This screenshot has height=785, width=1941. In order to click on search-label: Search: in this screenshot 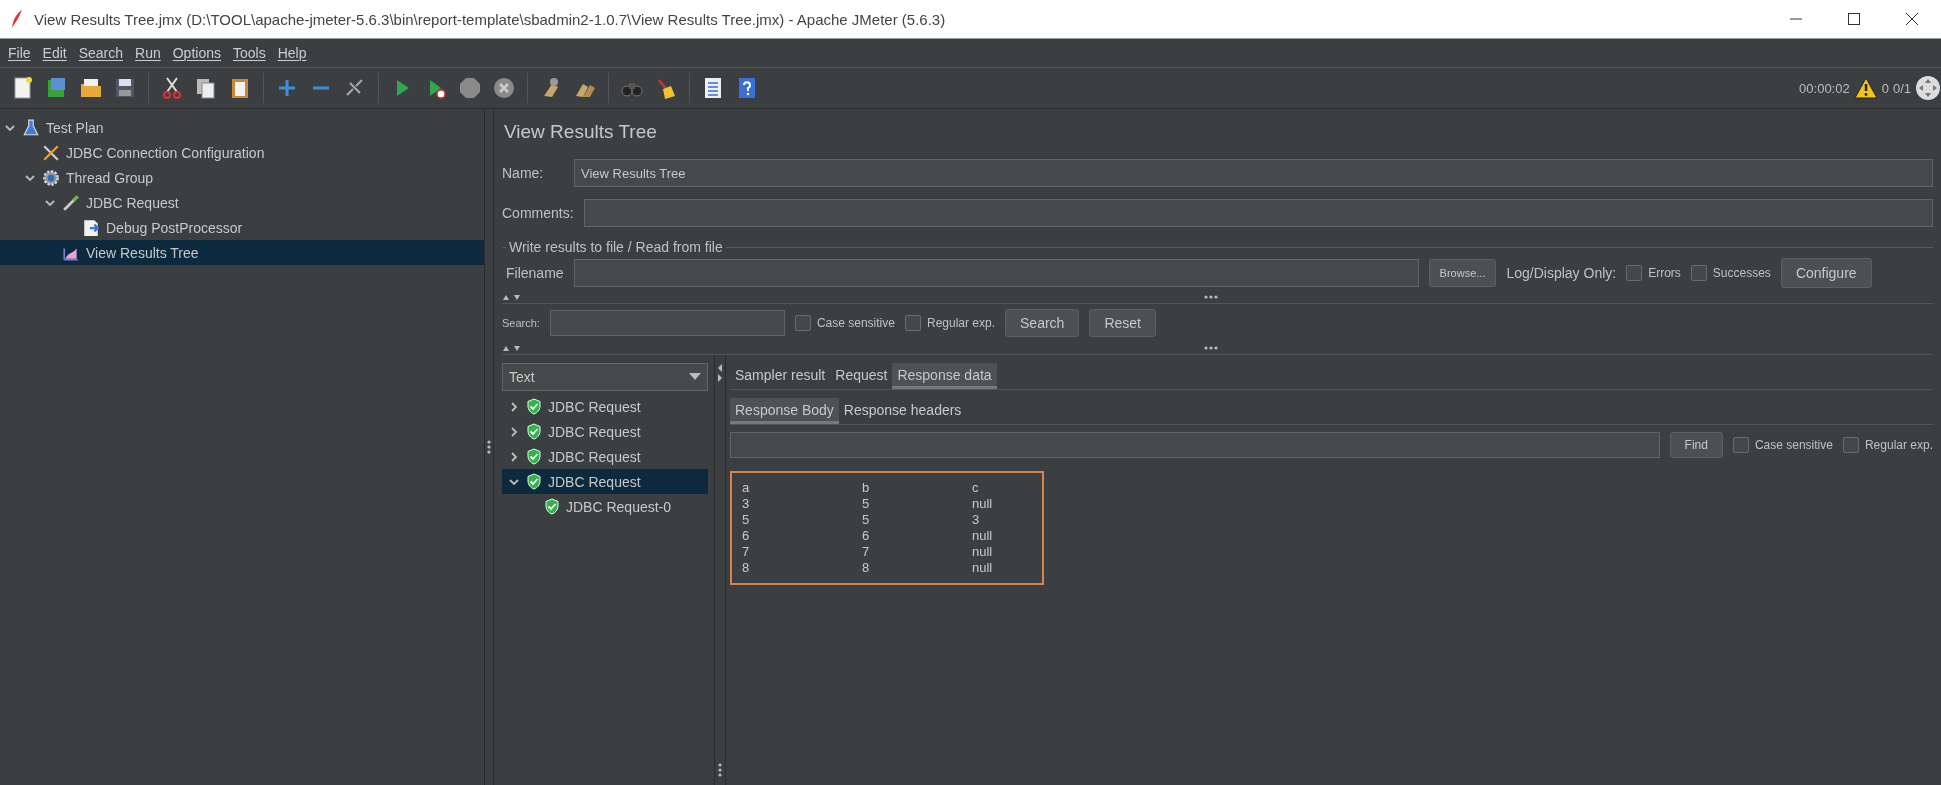, I will do `click(521, 323)`.